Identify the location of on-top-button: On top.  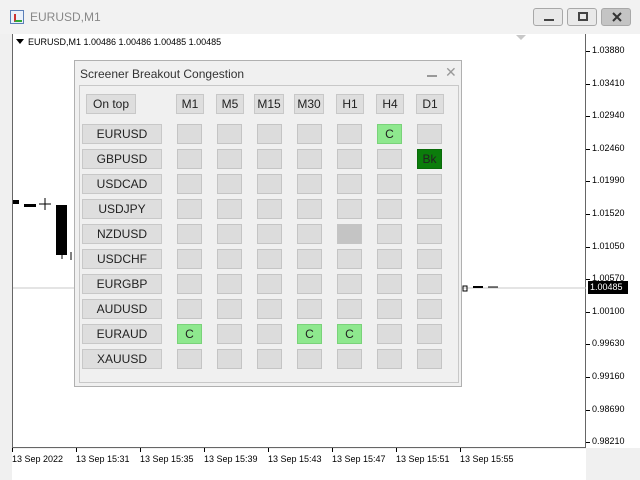
(111, 104).